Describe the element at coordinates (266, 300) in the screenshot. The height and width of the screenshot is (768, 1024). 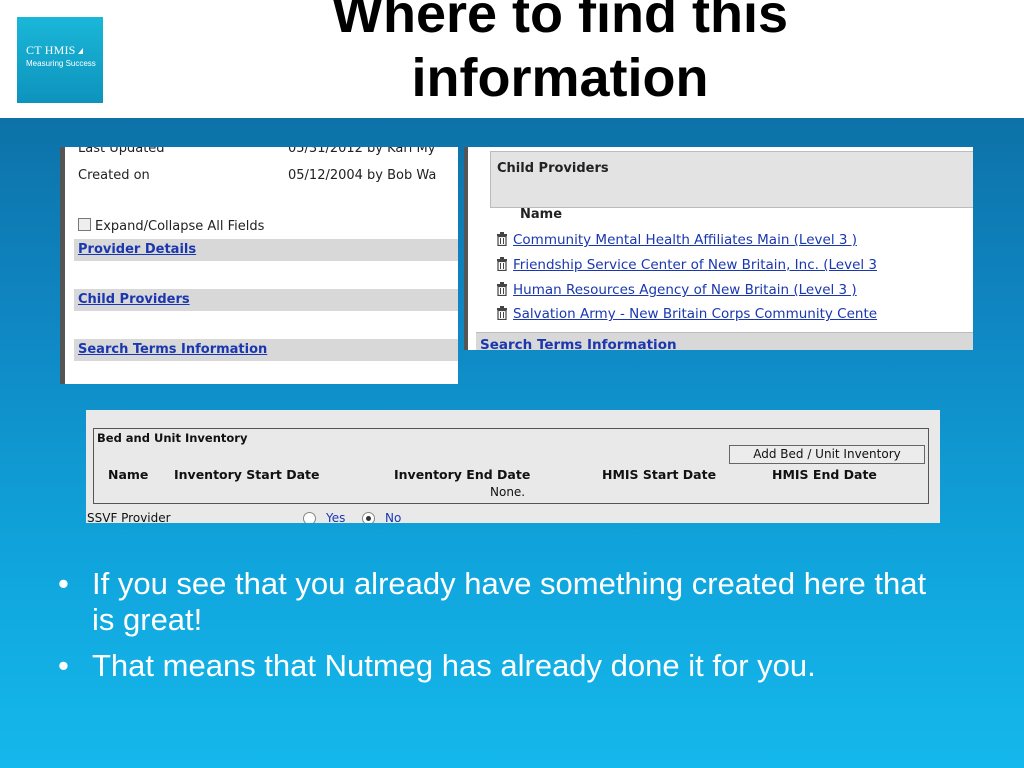
I see `section-child-providers: Child Providers` at that location.